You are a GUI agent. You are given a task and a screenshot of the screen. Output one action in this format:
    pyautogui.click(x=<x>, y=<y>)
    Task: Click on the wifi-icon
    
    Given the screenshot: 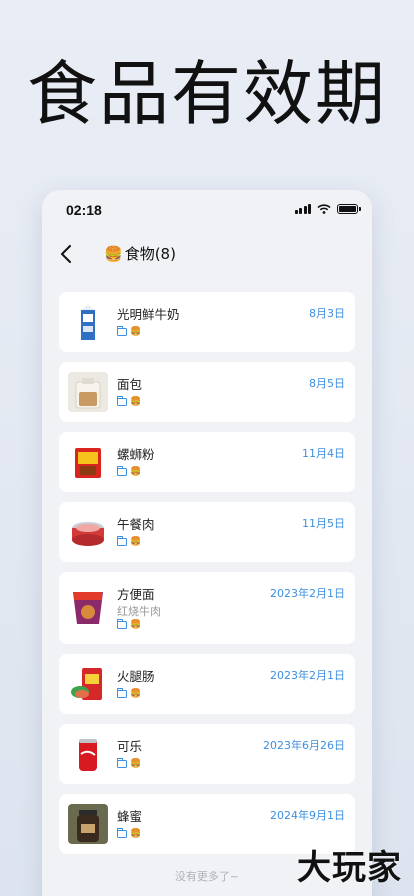 What is the action you would take?
    pyautogui.click(x=324, y=209)
    